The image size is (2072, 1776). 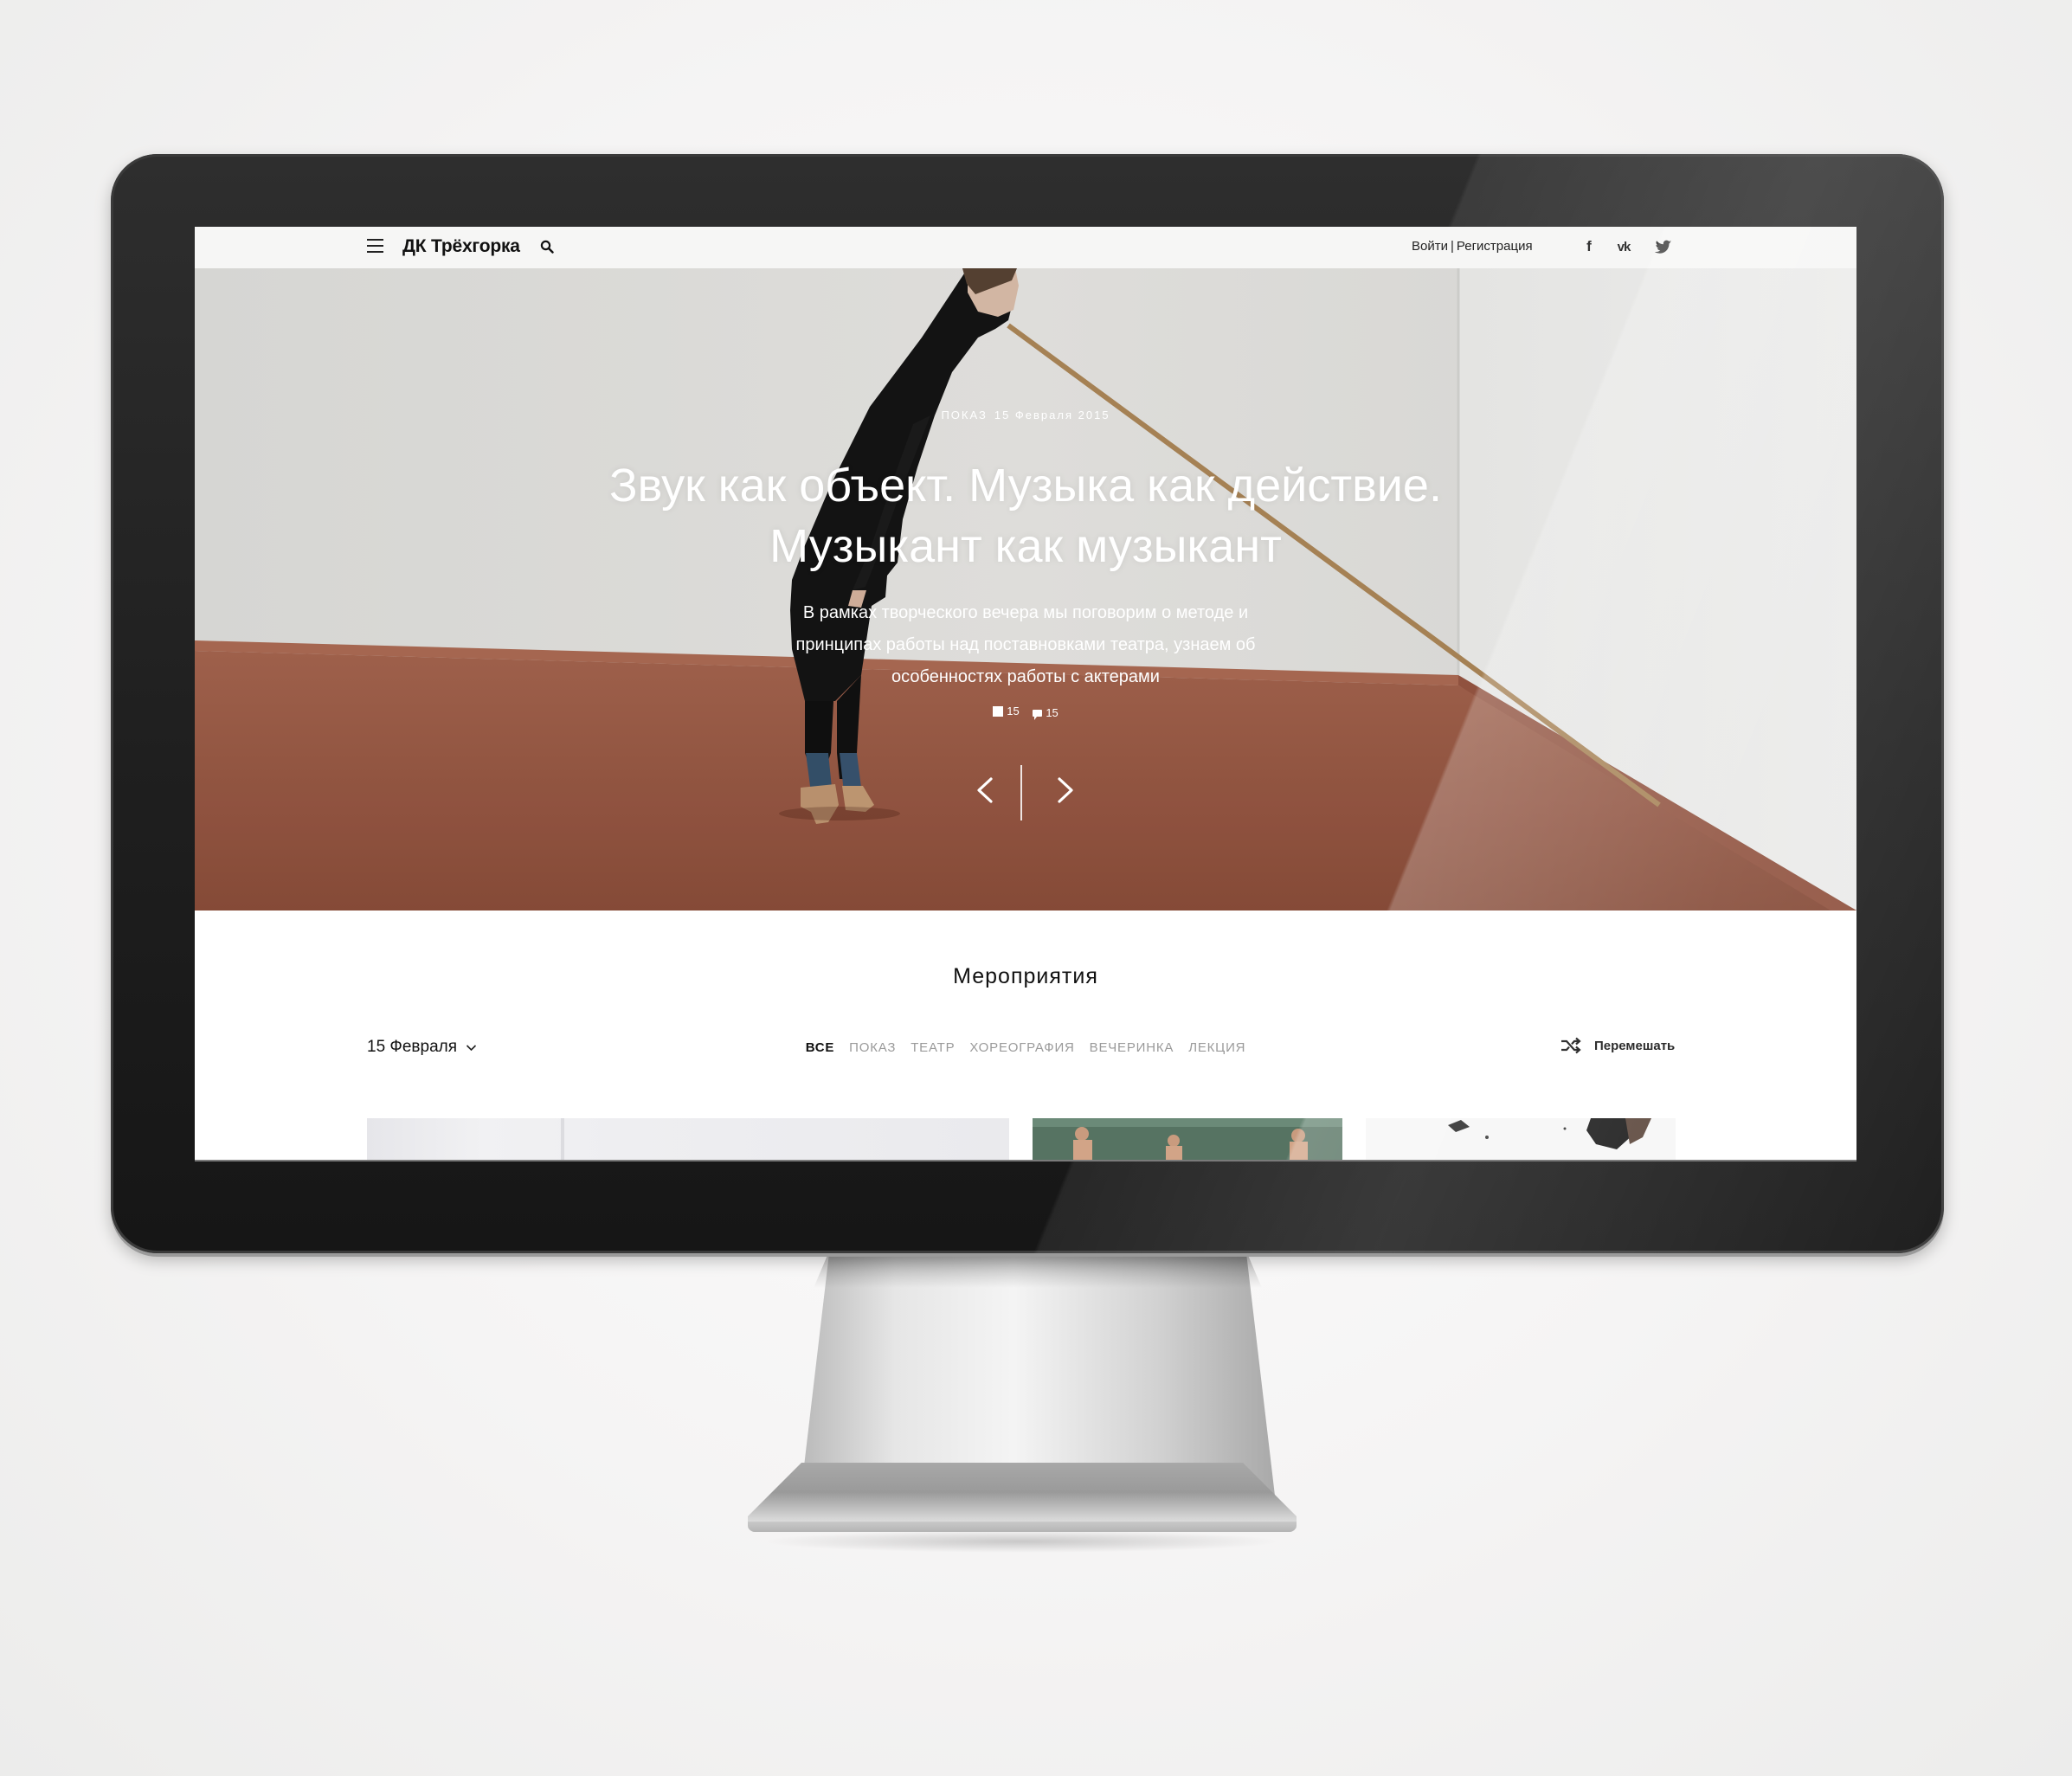 What do you see at coordinates (1014, 711) in the screenshot?
I see `photos-count: 15` at bounding box center [1014, 711].